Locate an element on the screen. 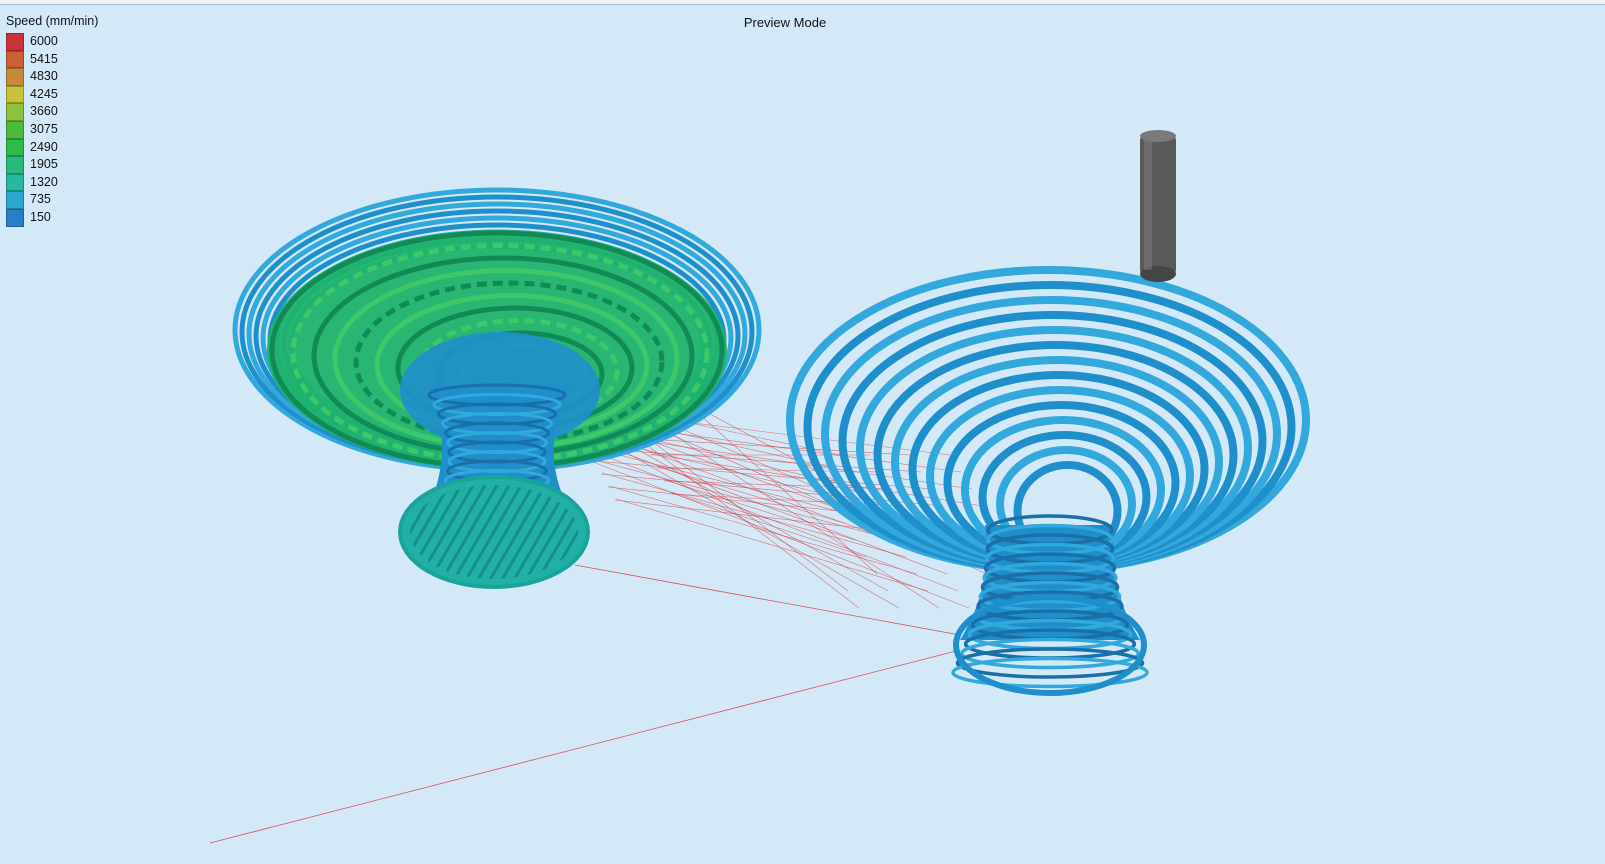 Image resolution: width=1605 pixels, height=864 pixels. legend-label: 1320 is located at coordinates (44, 181).